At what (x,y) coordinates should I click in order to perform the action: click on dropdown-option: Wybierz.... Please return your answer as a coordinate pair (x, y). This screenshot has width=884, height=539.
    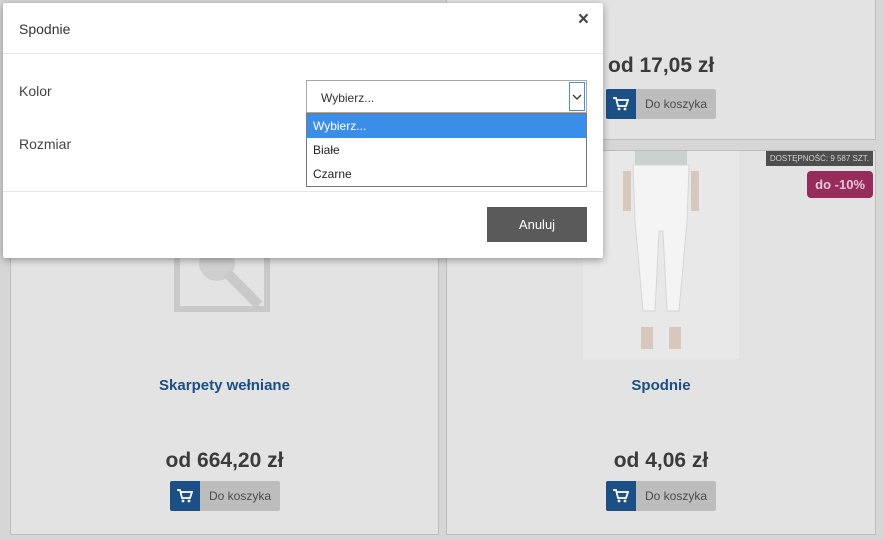
    Looking at the image, I should click on (446, 126).